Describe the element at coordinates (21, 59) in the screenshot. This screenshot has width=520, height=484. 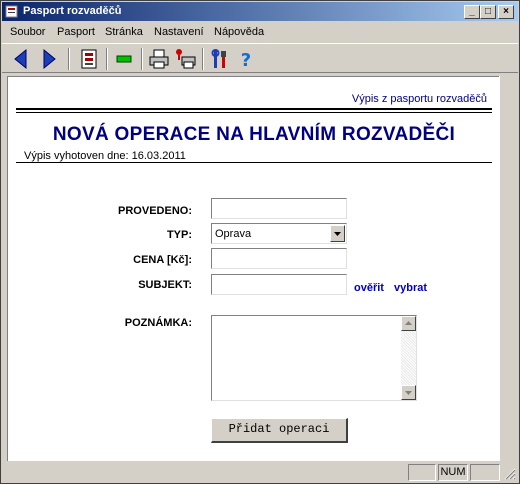
I see `back-arrow-icon` at that location.